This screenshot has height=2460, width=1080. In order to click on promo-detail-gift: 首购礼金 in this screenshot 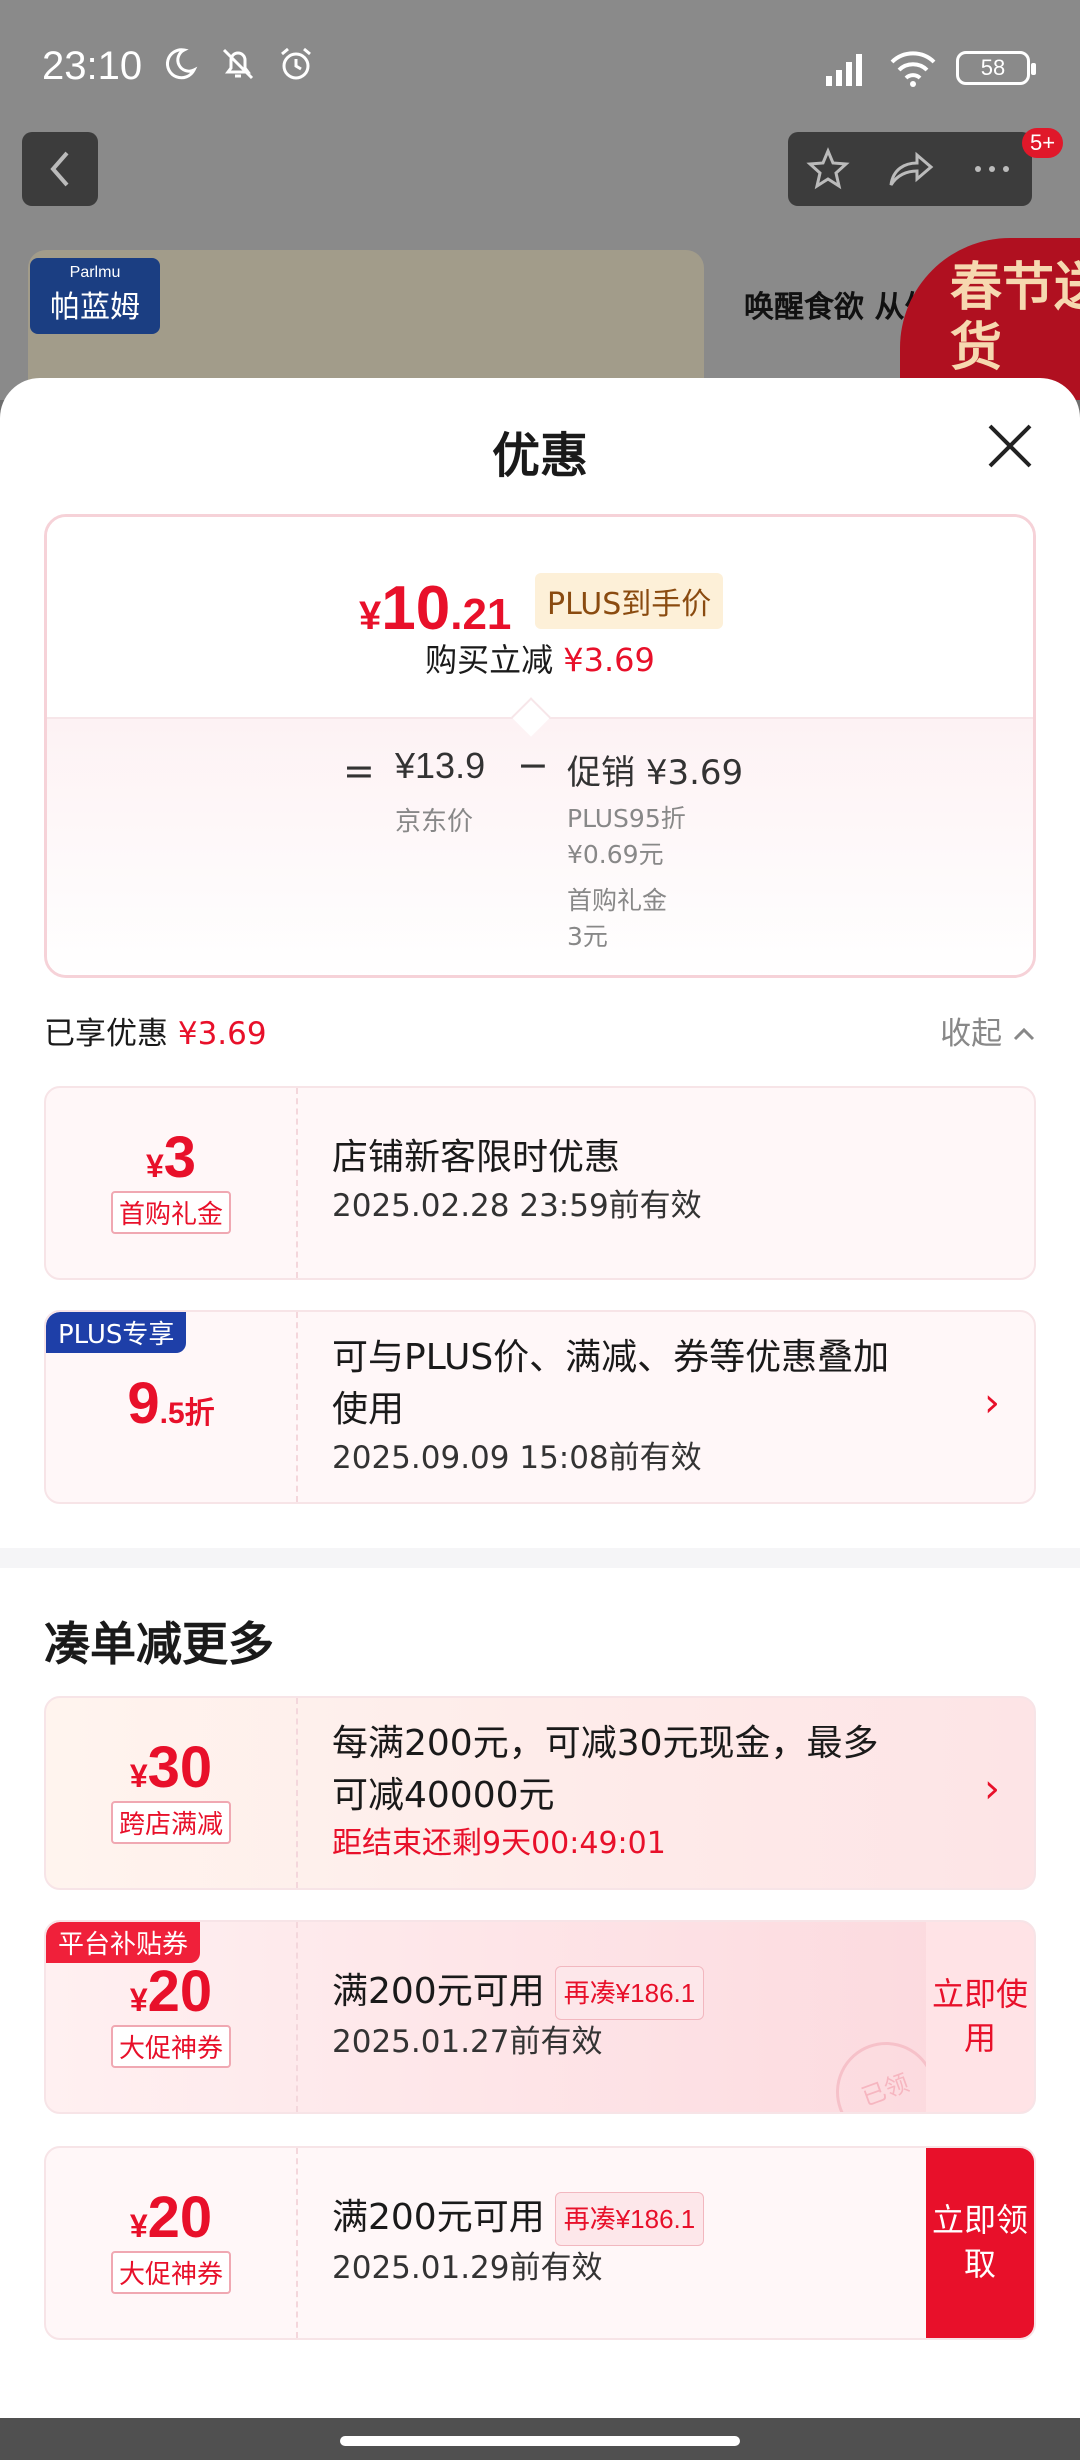, I will do `click(617, 900)`.